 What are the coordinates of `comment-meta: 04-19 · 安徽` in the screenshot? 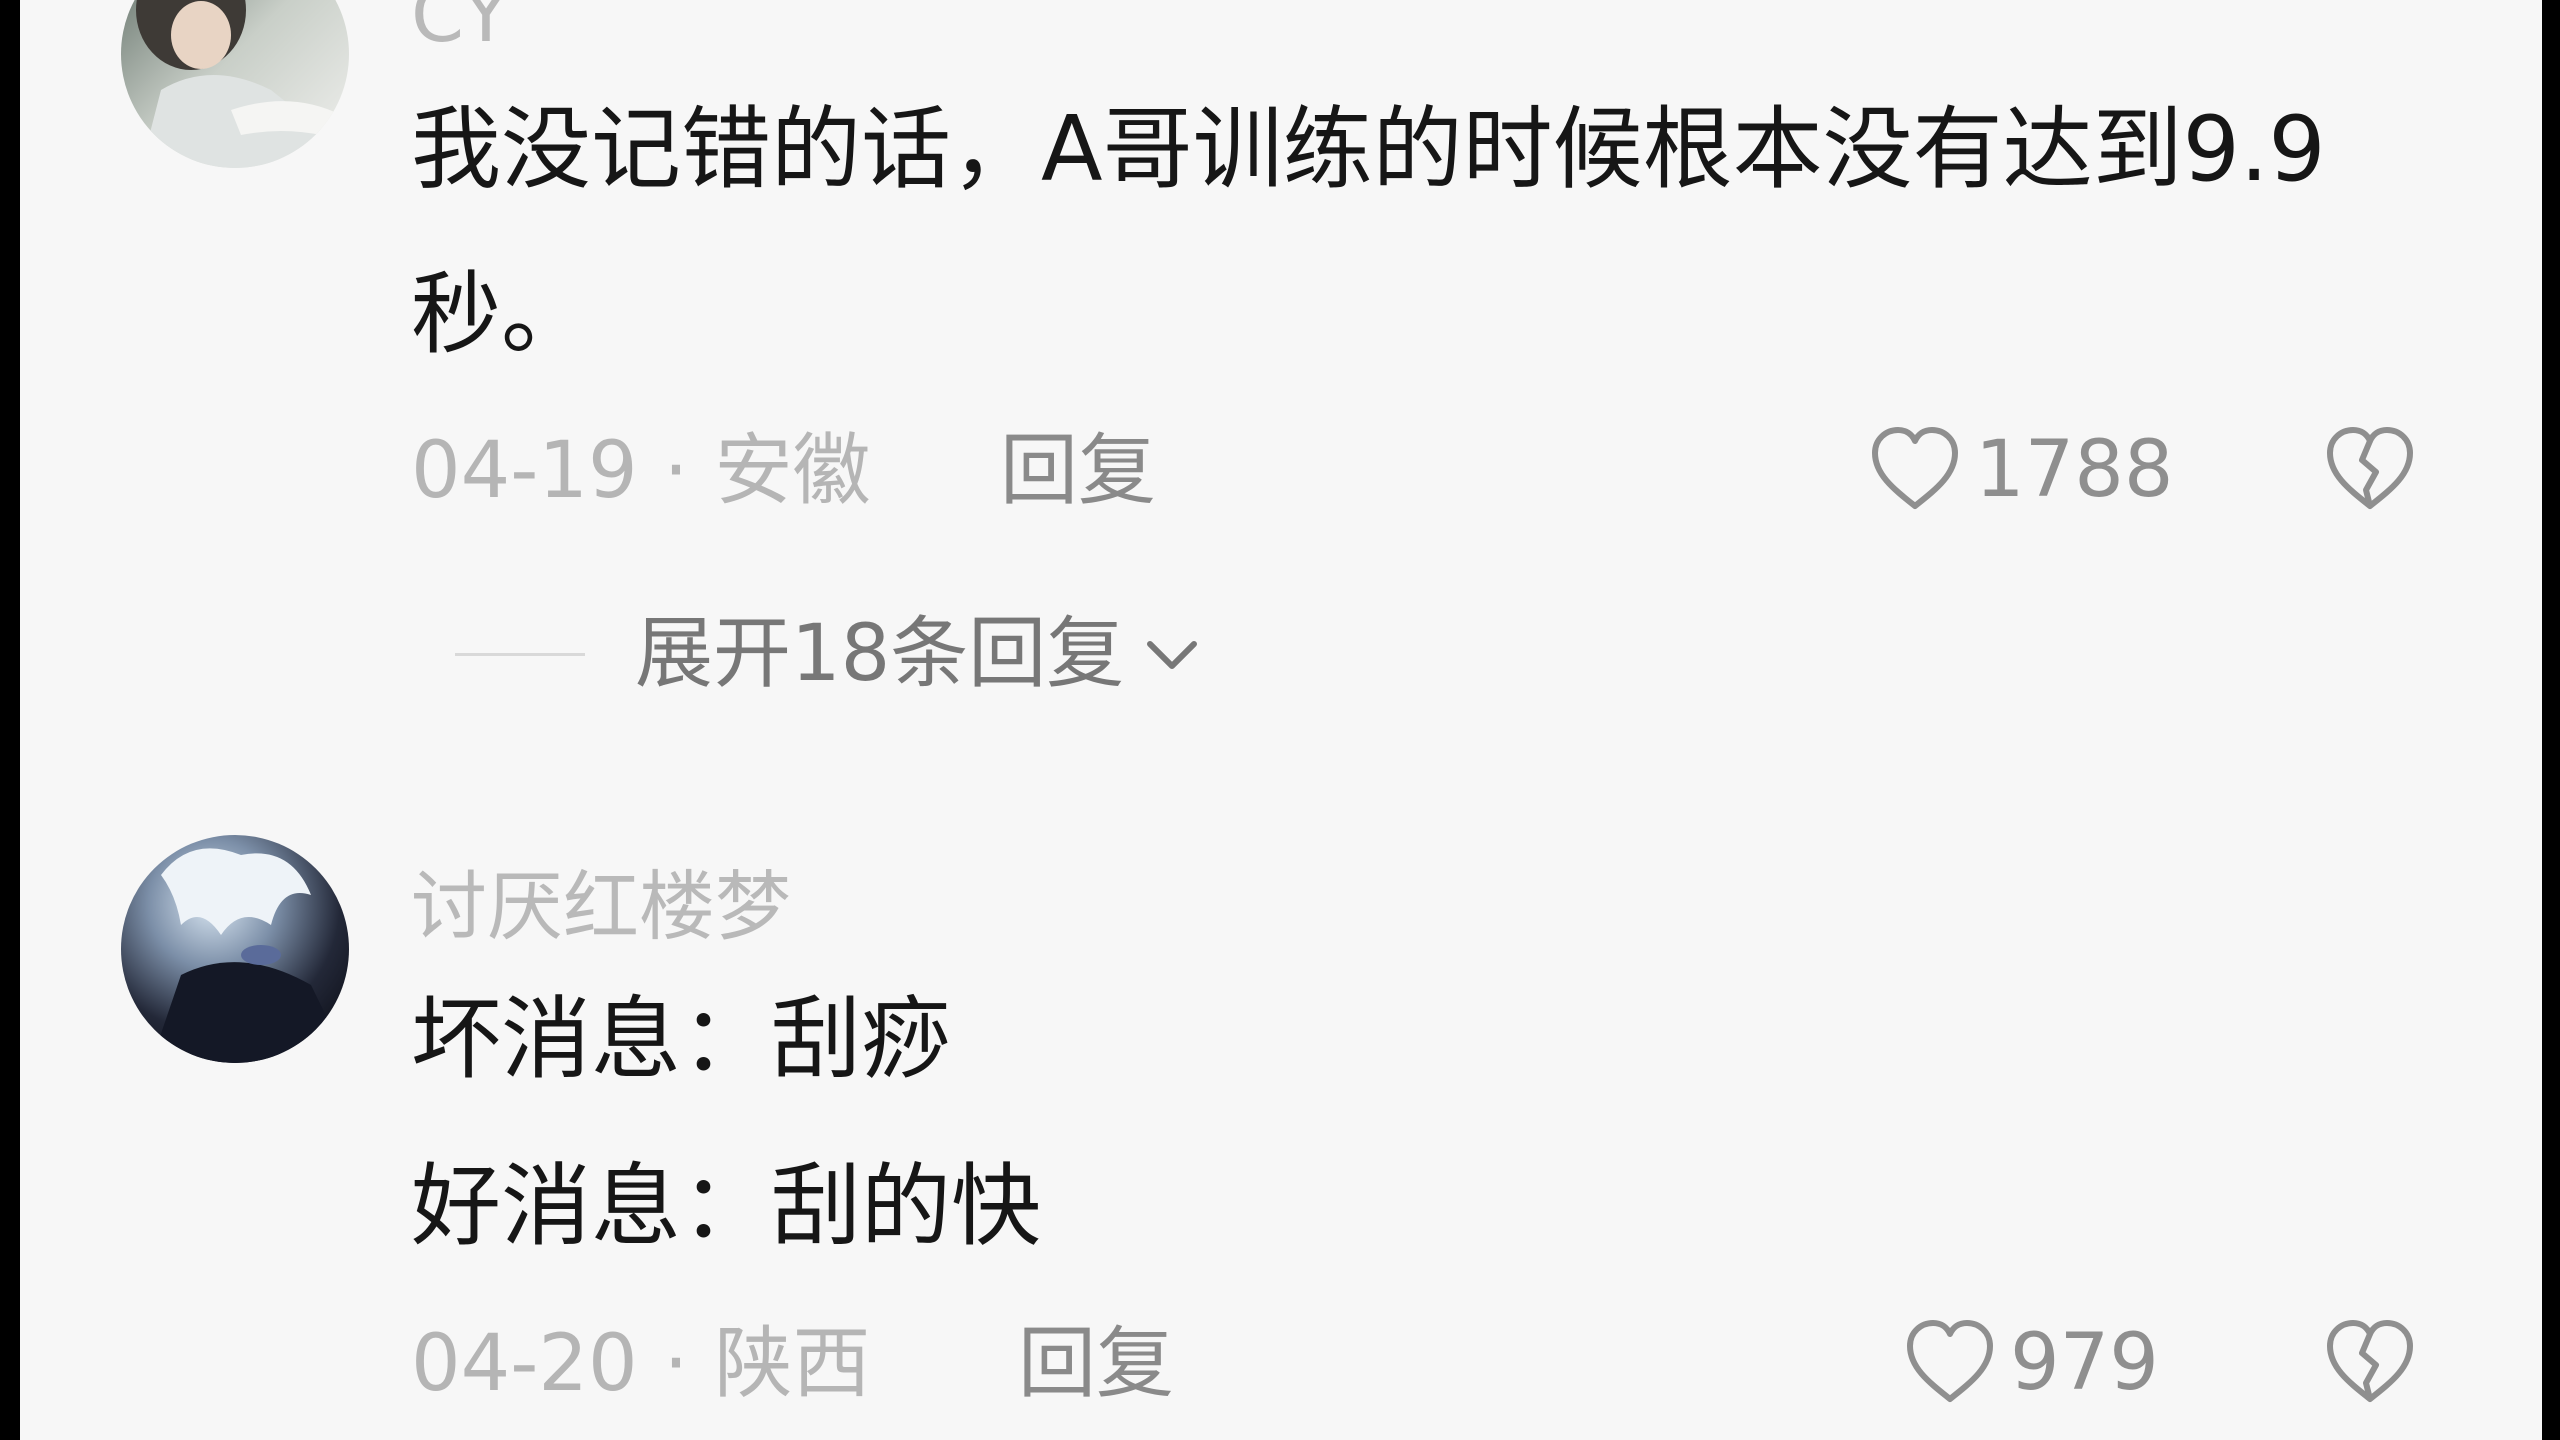 It's located at (640, 471).